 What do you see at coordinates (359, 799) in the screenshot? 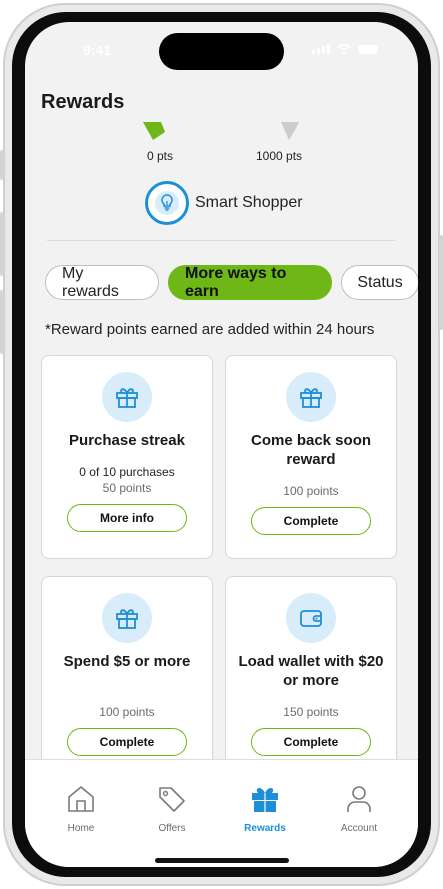
I see `person-icon` at bounding box center [359, 799].